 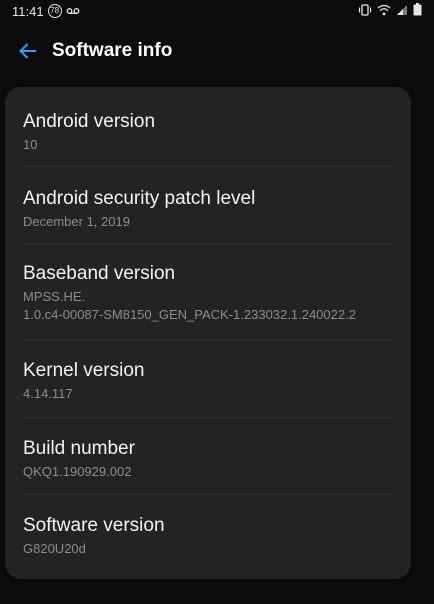 I want to click on list-item-build-number: Build number QKQ1.190929.002, so click(x=208, y=456).